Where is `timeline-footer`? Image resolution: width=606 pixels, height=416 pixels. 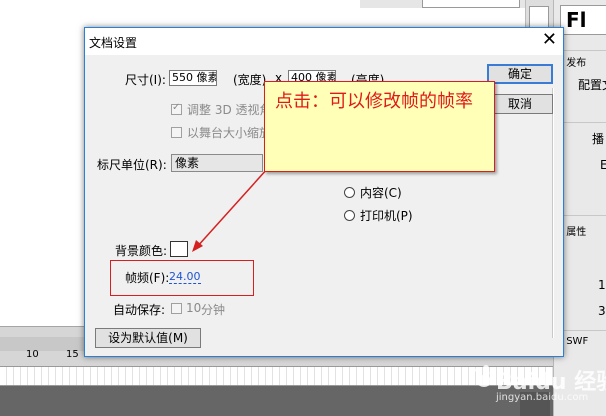
timeline-footer is located at coordinates (276, 401).